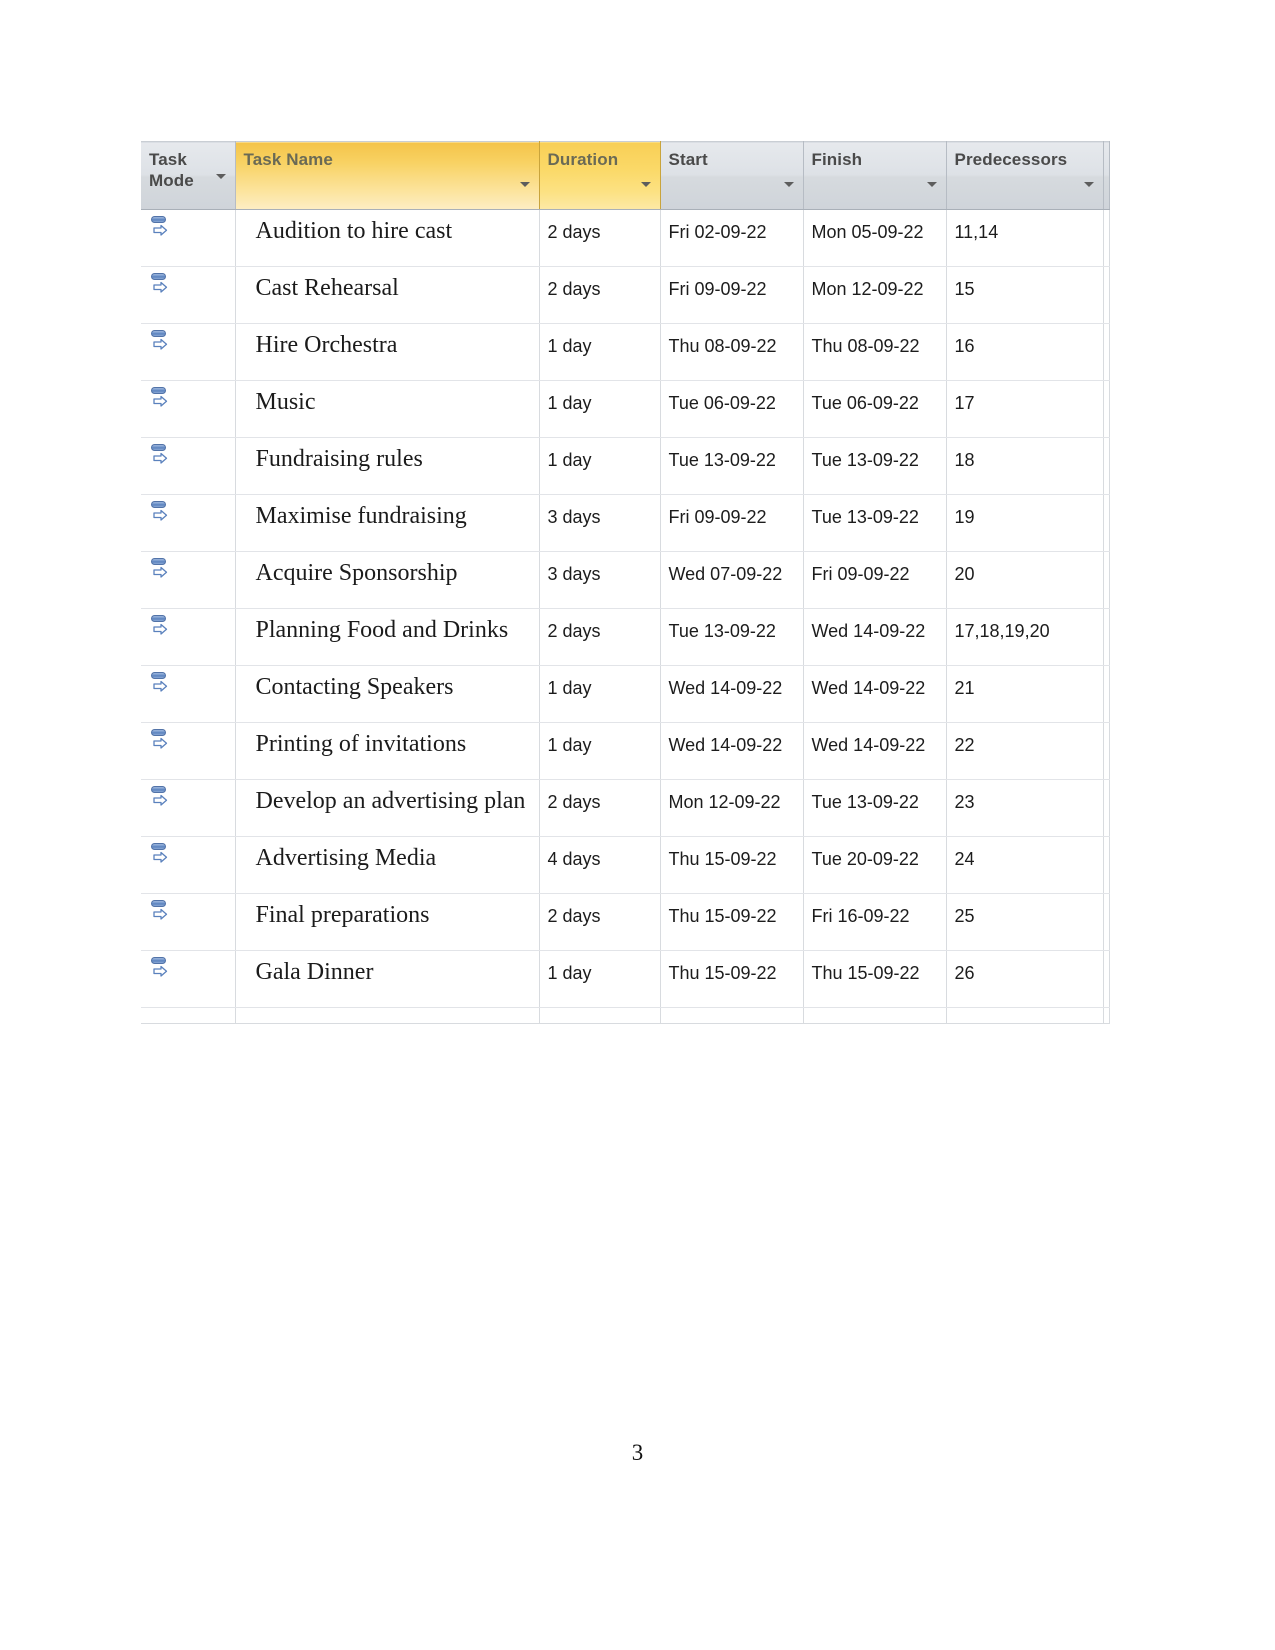 This screenshot has height=1650, width=1275. I want to click on cell-start: Thu 08-09-22, so click(732, 352).